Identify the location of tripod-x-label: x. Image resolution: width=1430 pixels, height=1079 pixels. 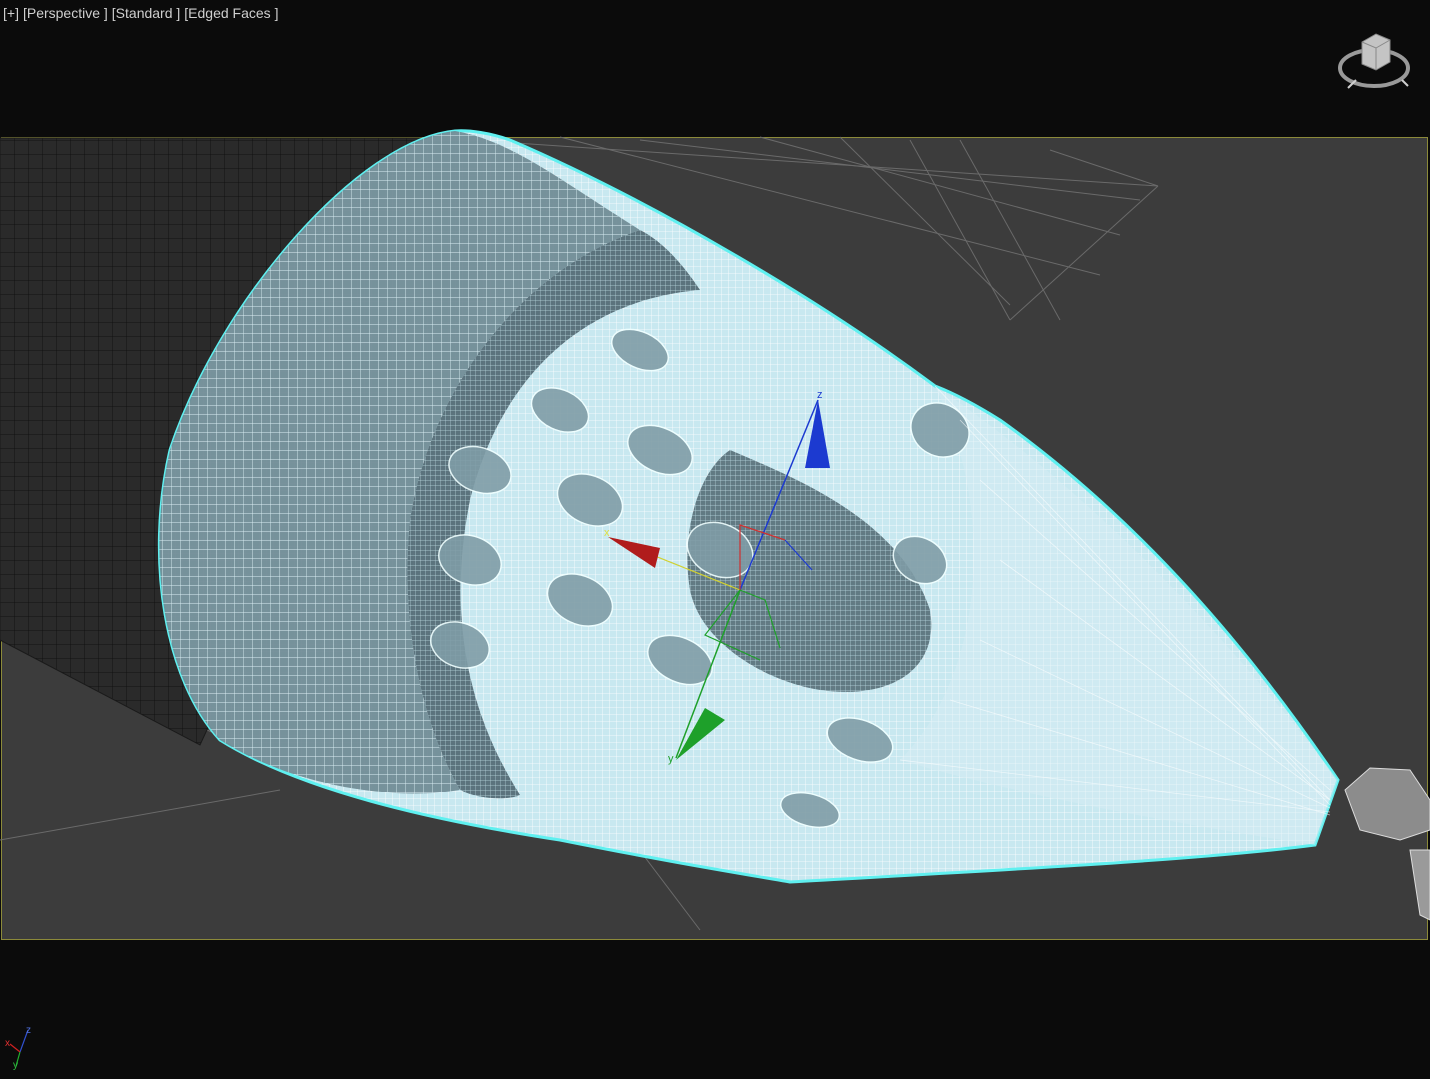
(7, 1043).